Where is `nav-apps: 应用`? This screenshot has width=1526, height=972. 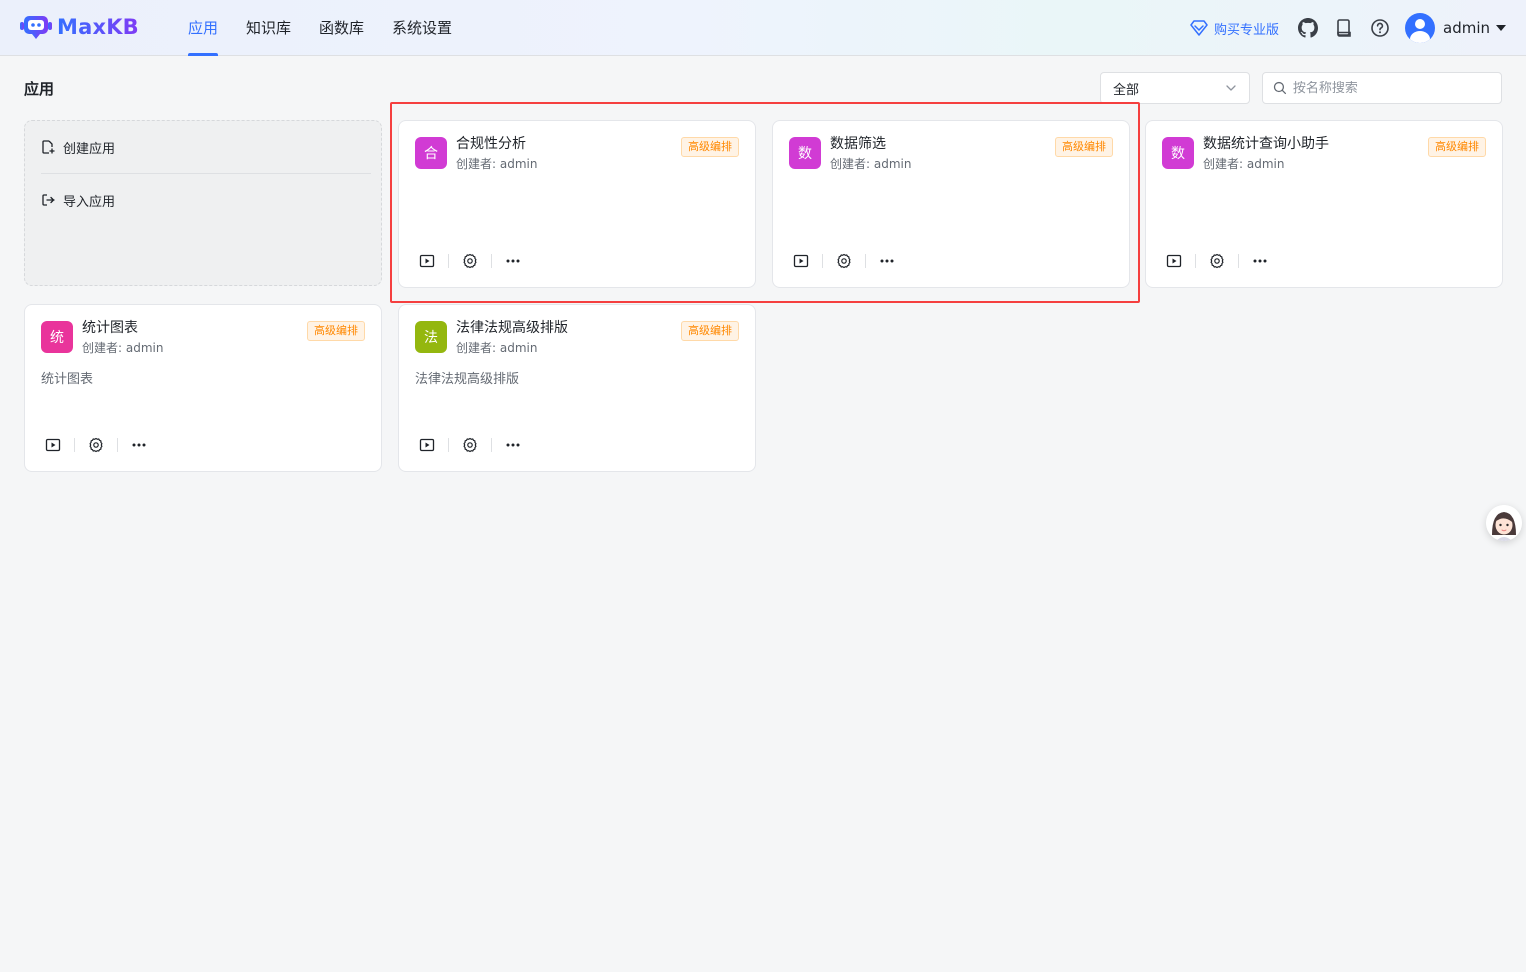 nav-apps: 应用 is located at coordinates (203, 28).